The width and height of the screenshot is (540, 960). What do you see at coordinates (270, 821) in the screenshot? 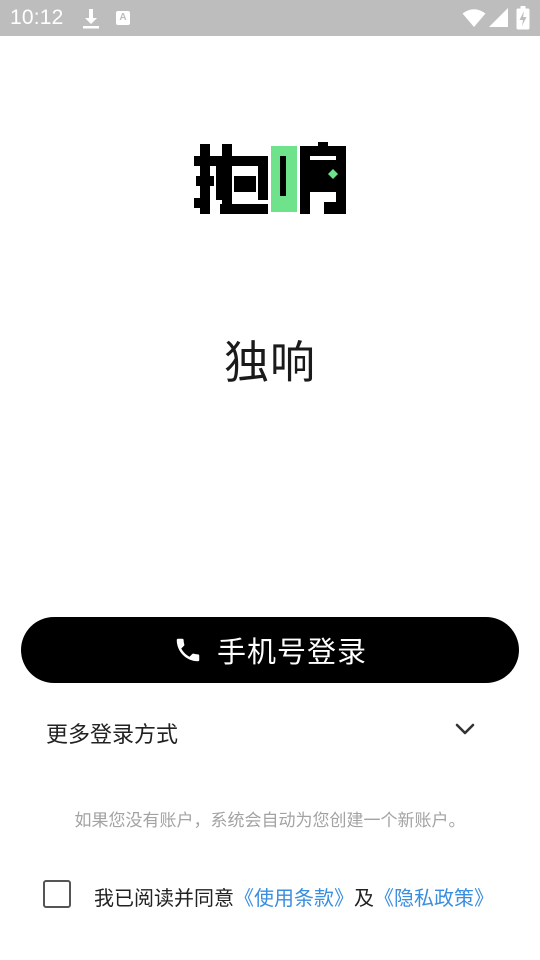
I see `auto-create-account-hint: 如果您没有账户，系统会自动为您创建一个新账户。` at bounding box center [270, 821].